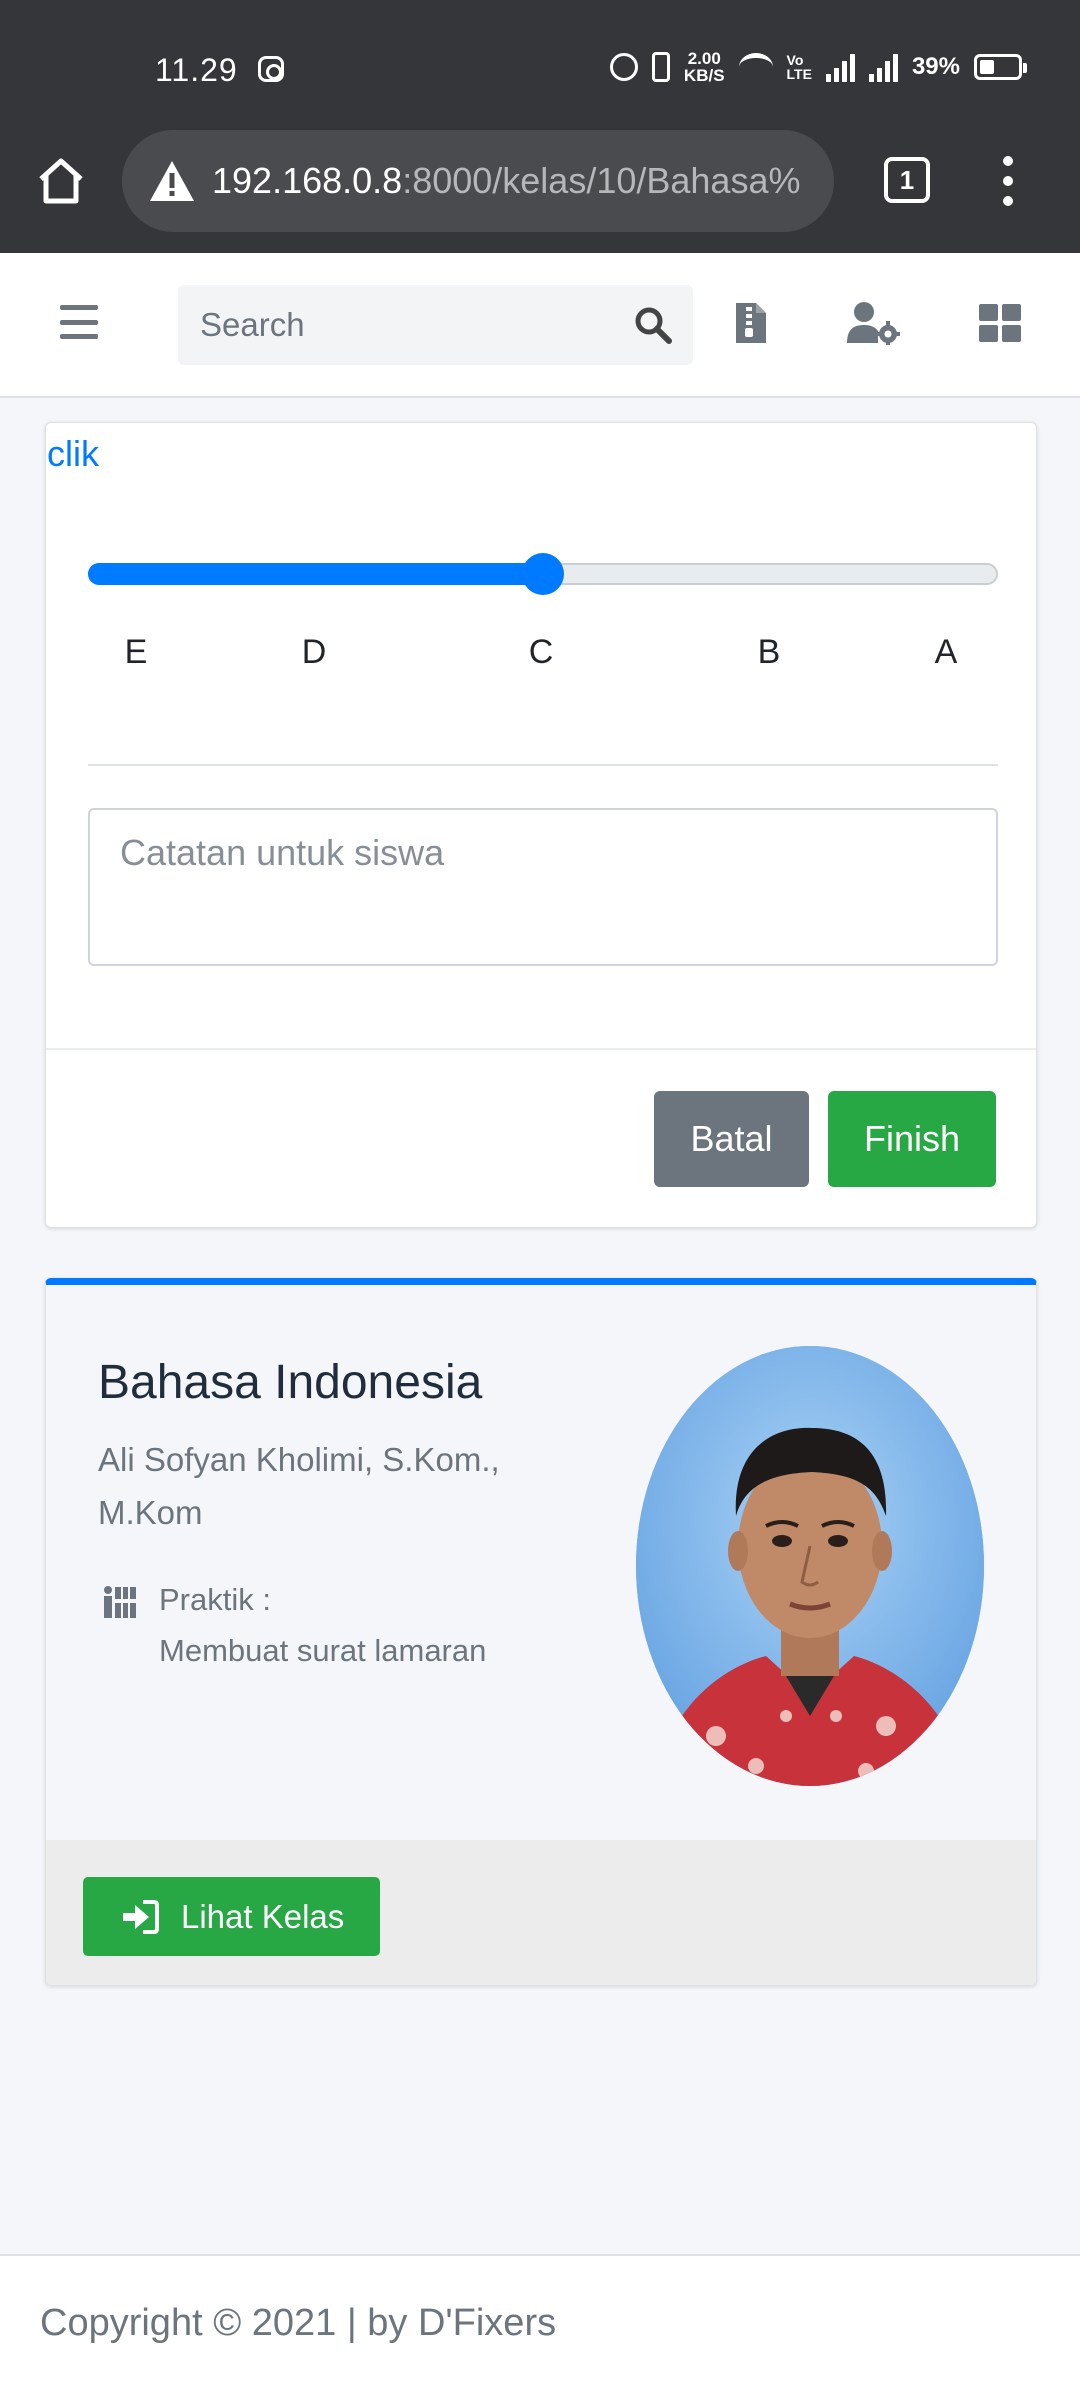  I want to click on url-path: :8000/kelas/10/Bahasa%, so click(601, 180).